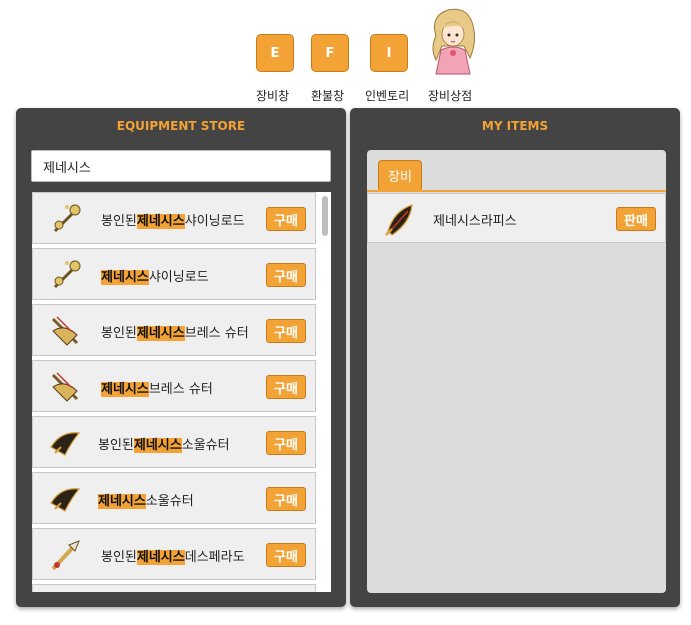 The width and height of the screenshot is (691, 625). What do you see at coordinates (175, 333) in the screenshot?
I see `item-name: 봉인된제네시스브레스 슈터` at bounding box center [175, 333].